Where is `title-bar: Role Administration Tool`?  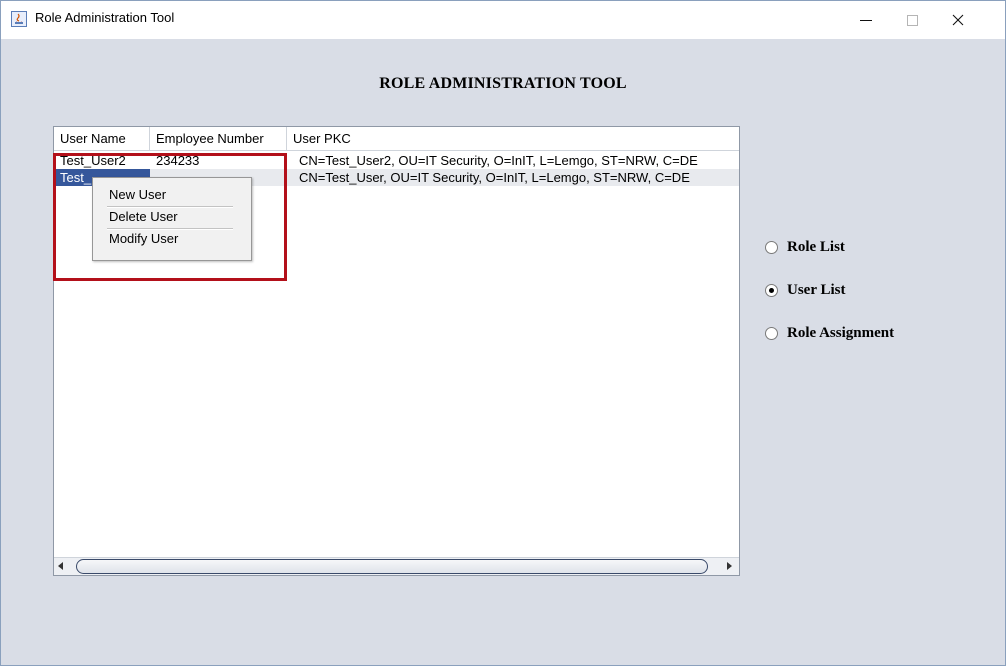 title-bar: Role Administration Tool is located at coordinates (503, 20).